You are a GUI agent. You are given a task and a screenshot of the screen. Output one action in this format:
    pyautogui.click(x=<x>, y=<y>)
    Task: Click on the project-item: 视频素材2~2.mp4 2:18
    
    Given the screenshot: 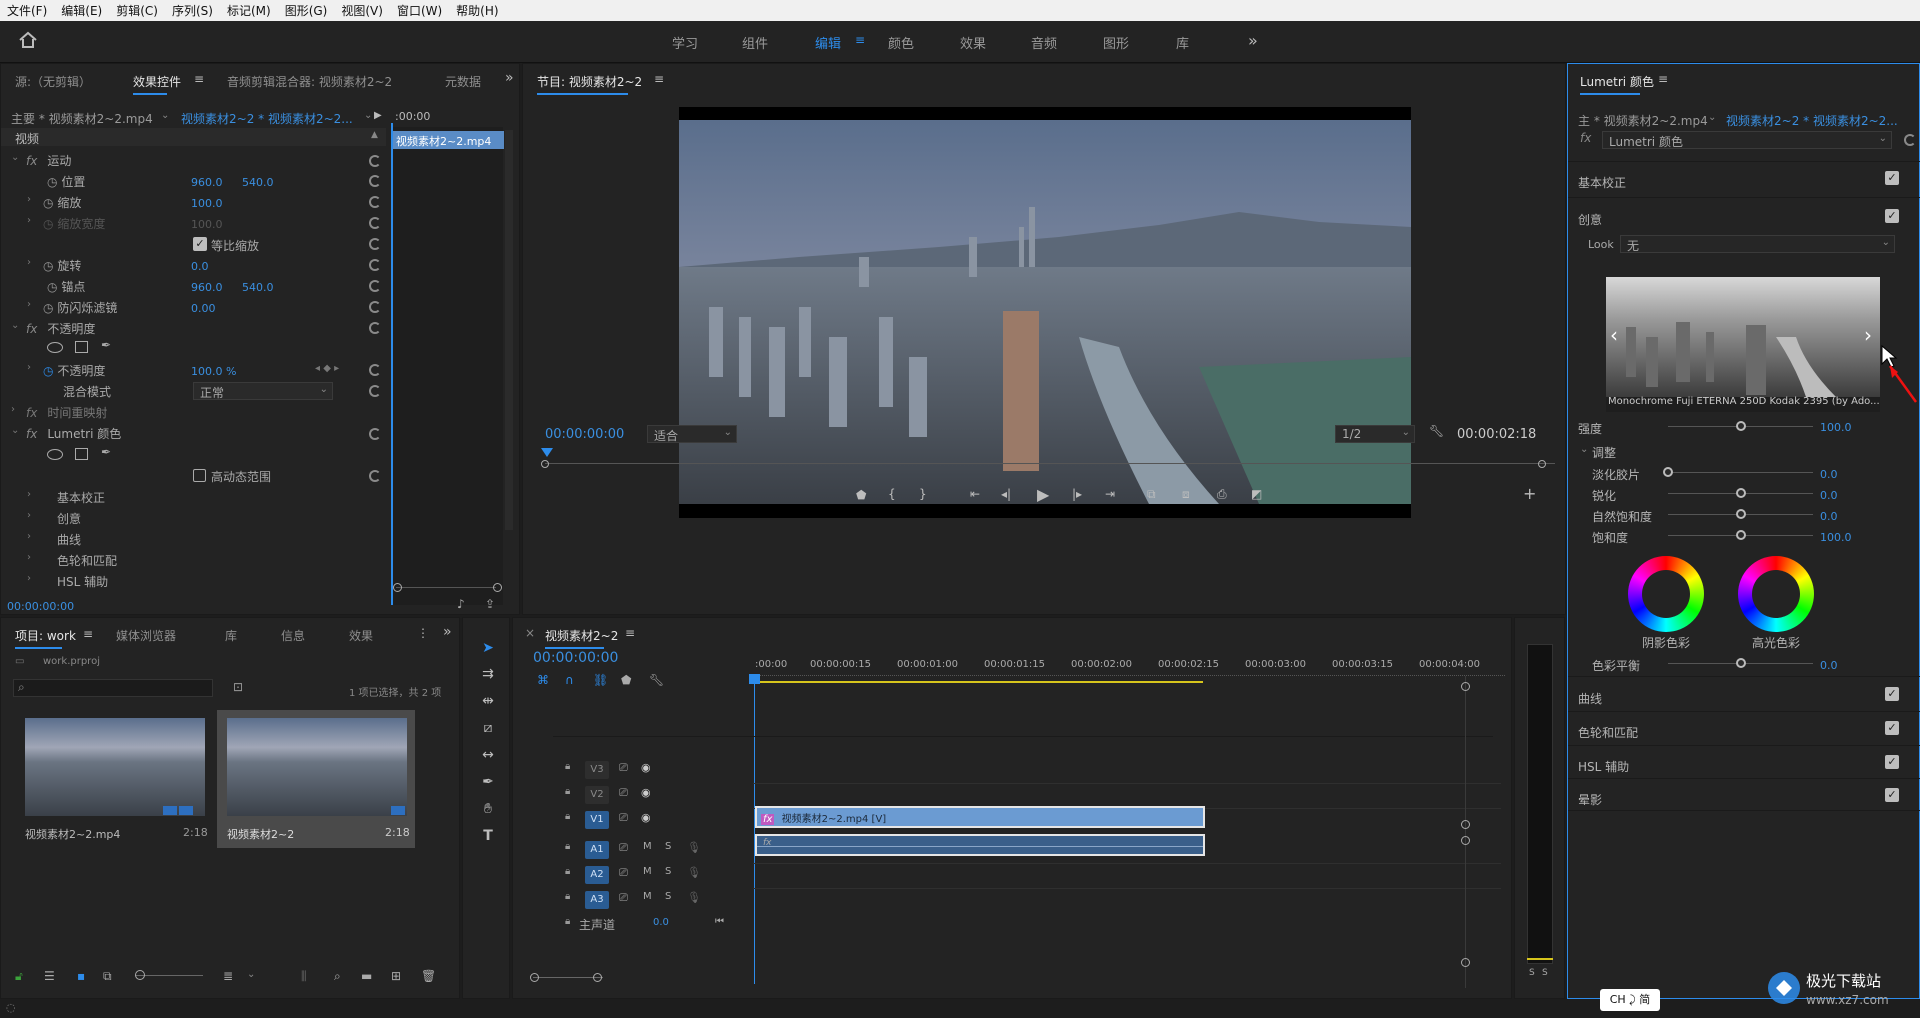 What is the action you would take?
    pyautogui.click(x=115, y=777)
    